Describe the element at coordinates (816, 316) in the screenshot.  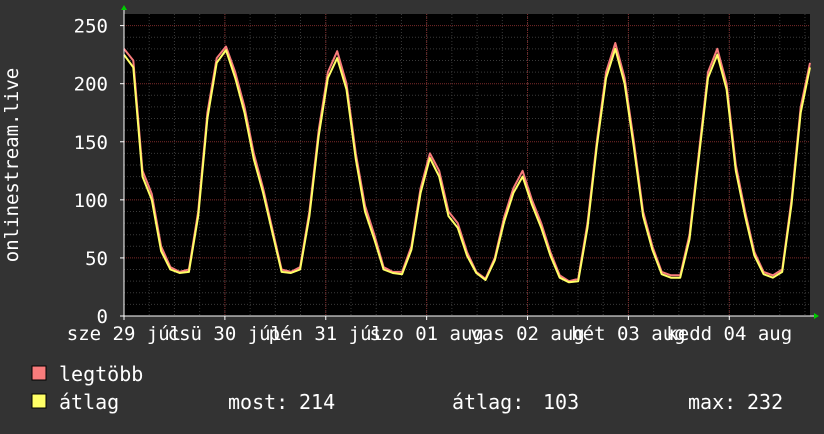
I see `x-axis-arrow-icon` at that location.